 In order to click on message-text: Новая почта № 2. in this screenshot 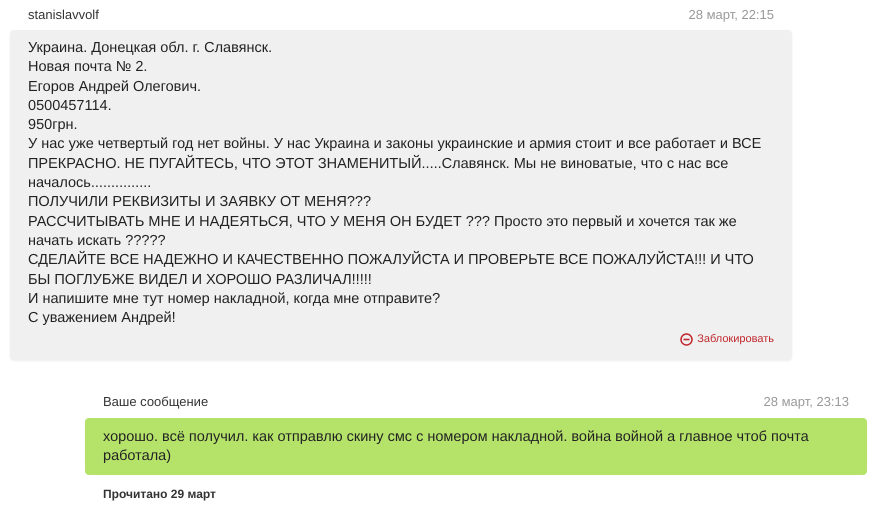, I will do `click(88, 68)`.